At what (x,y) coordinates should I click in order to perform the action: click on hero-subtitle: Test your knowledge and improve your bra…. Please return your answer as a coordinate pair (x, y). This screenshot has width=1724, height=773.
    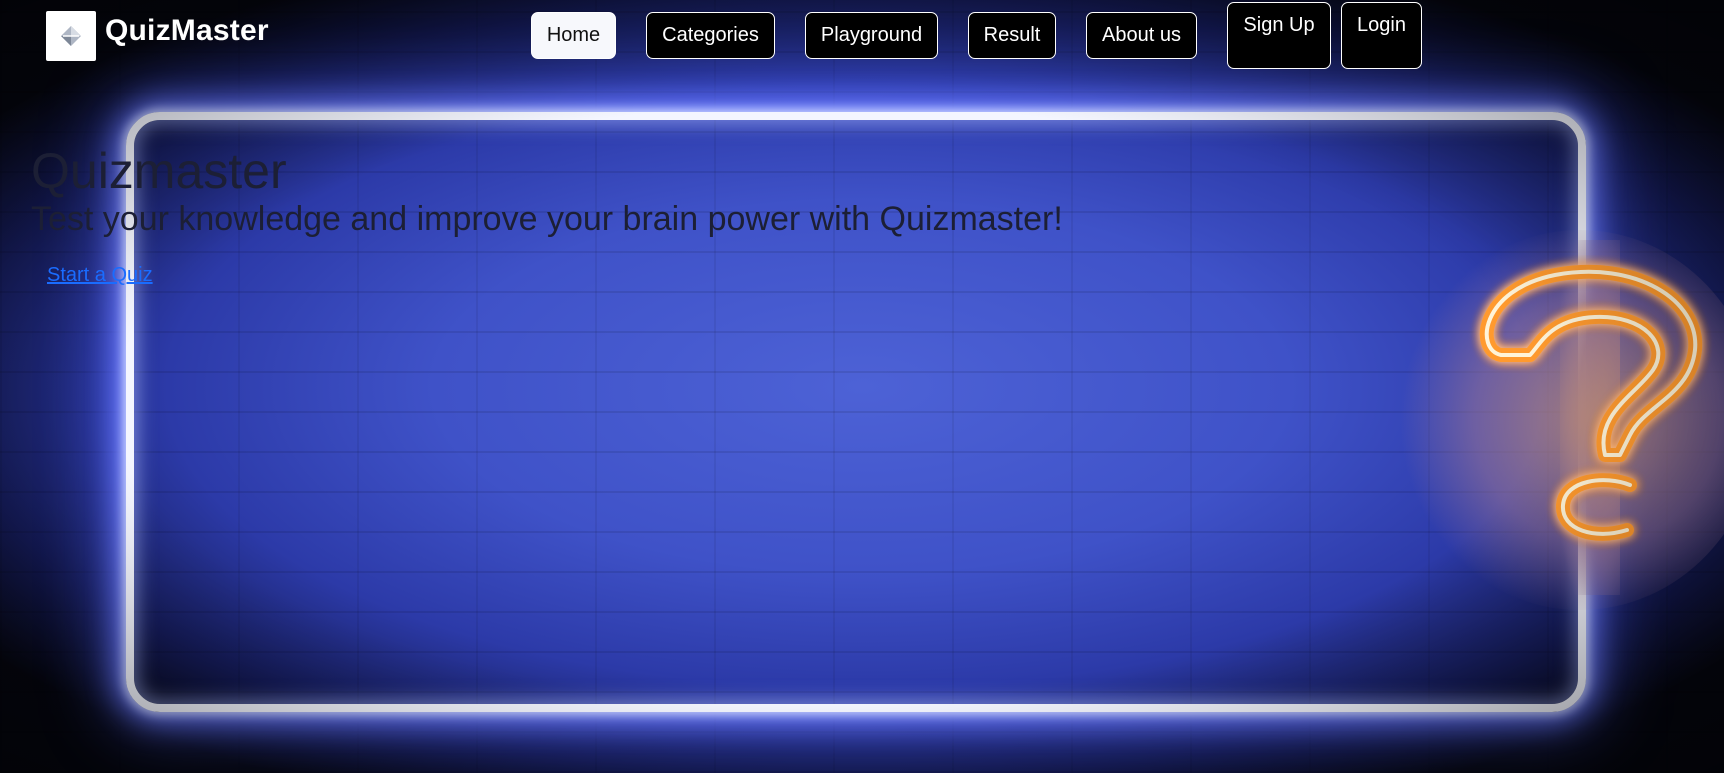
    Looking at the image, I should click on (547, 219).